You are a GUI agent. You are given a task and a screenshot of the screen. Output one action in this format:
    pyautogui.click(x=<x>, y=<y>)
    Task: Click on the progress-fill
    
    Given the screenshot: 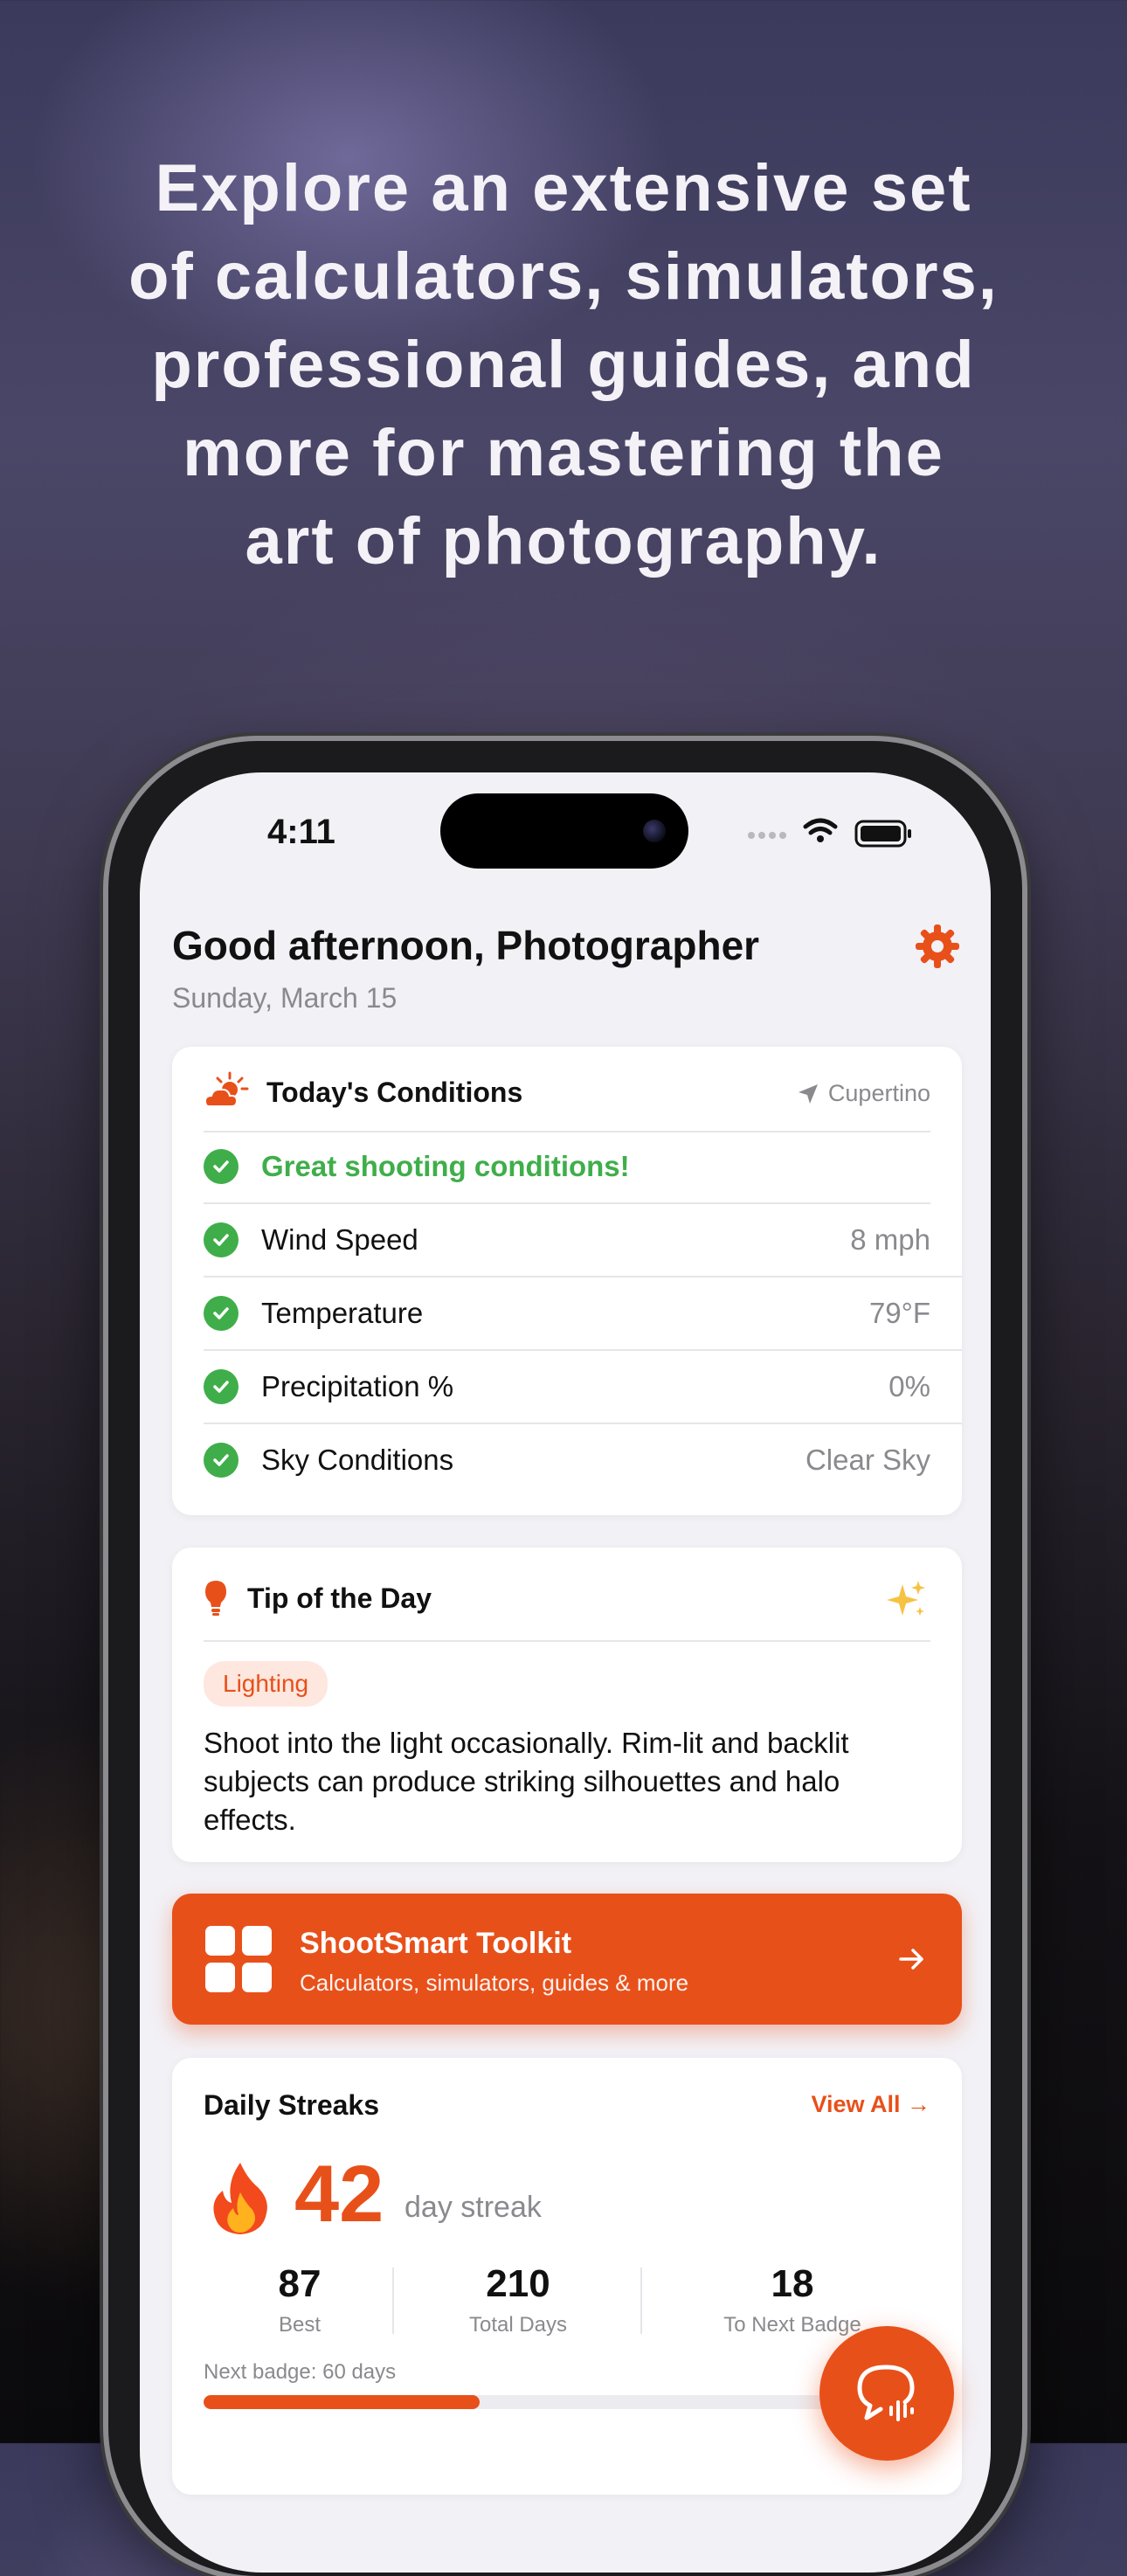 What is the action you would take?
    pyautogui.click(x=342, y=2402)
    